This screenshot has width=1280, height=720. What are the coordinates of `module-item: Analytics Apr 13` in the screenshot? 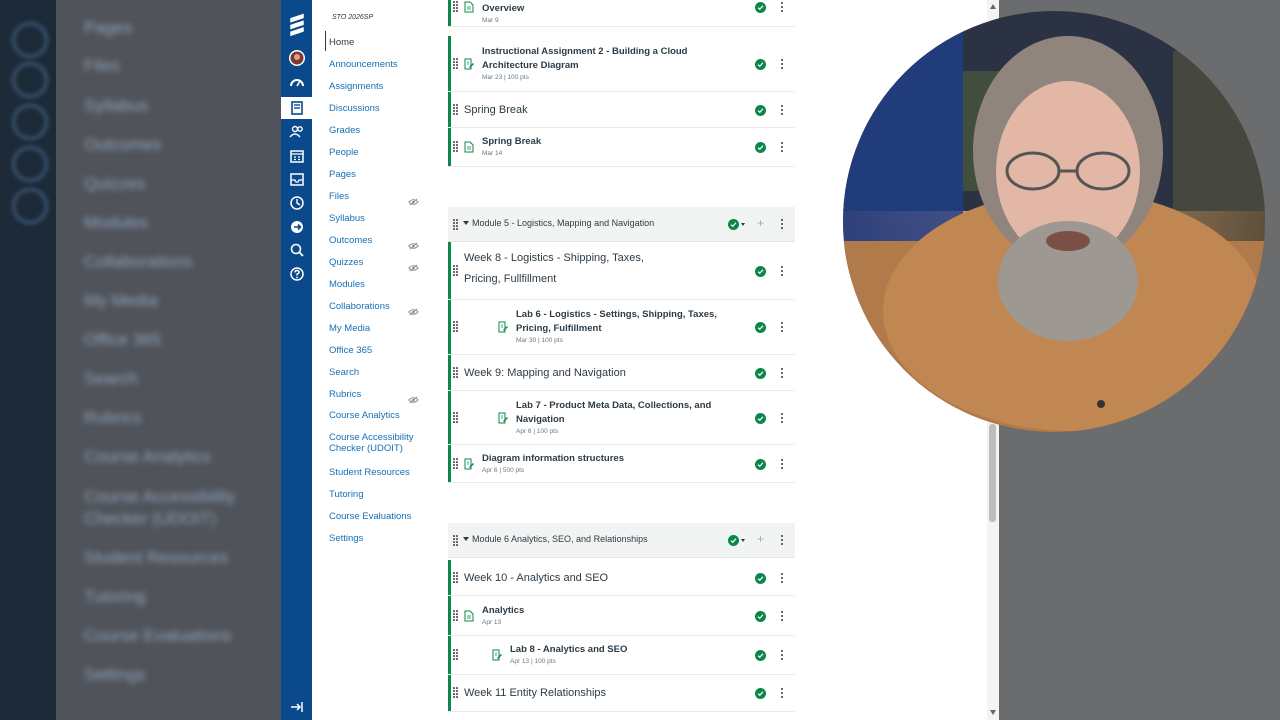 It's located at (621, 616).